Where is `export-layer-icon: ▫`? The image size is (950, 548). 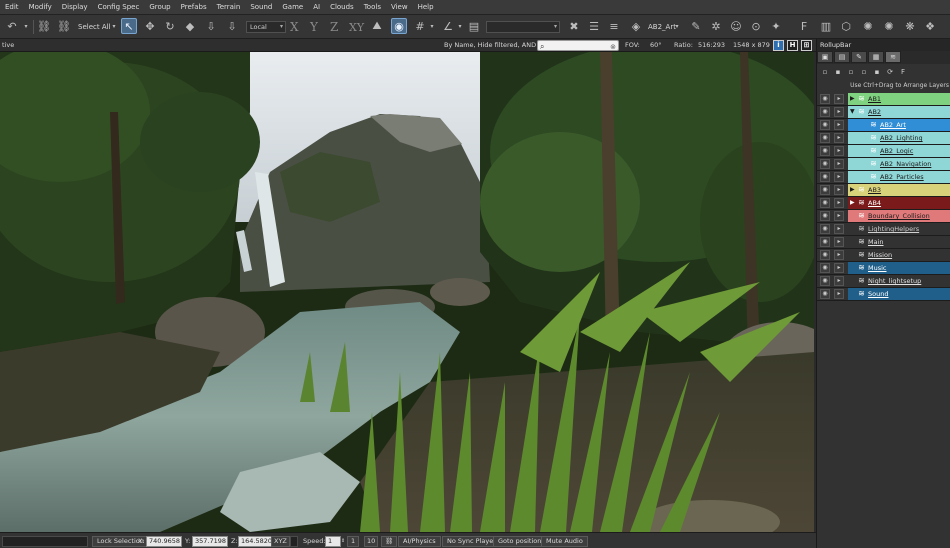
export-layer-icon: ▫ is located at coordinates (851, 72).